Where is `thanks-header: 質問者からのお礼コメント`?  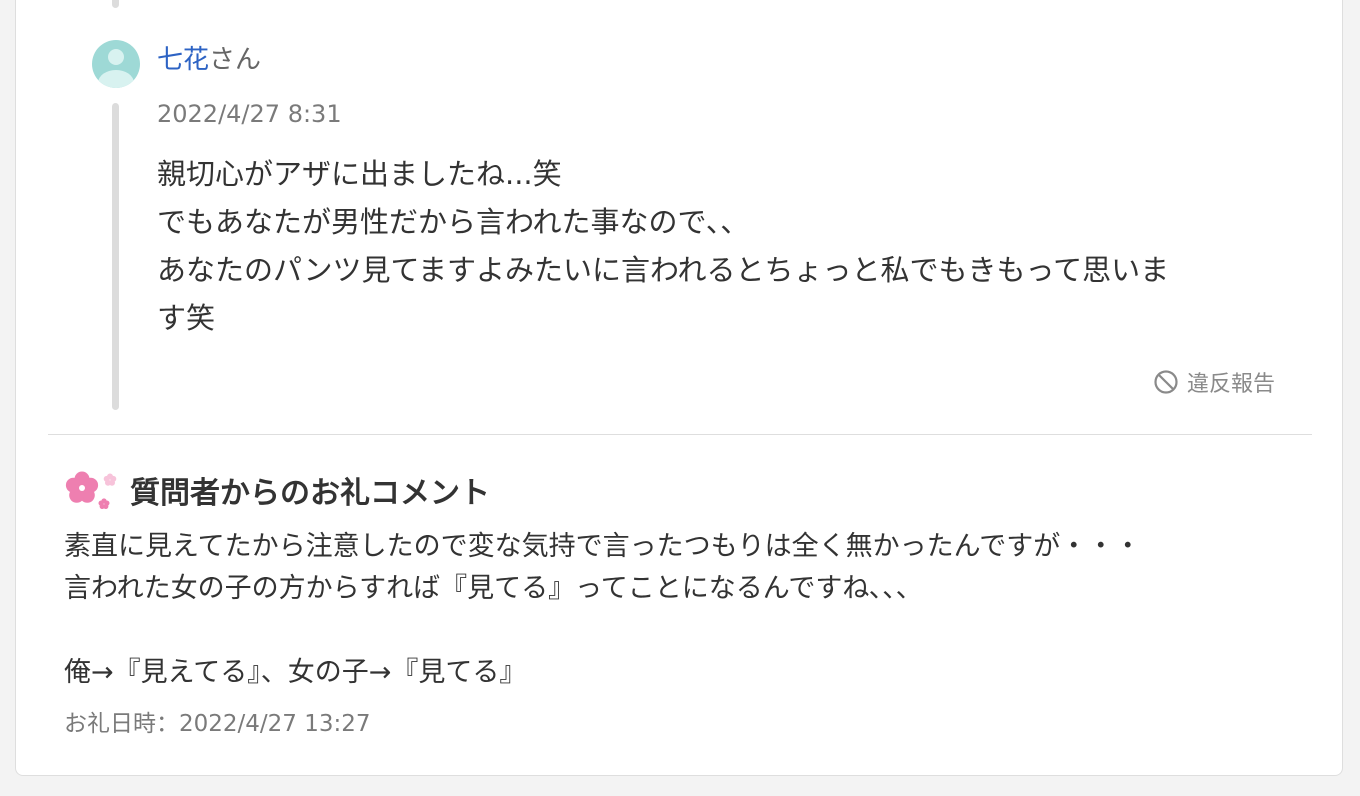
thanks-header: 質問者からのお礼コメント is located at coordinates (276, 490).